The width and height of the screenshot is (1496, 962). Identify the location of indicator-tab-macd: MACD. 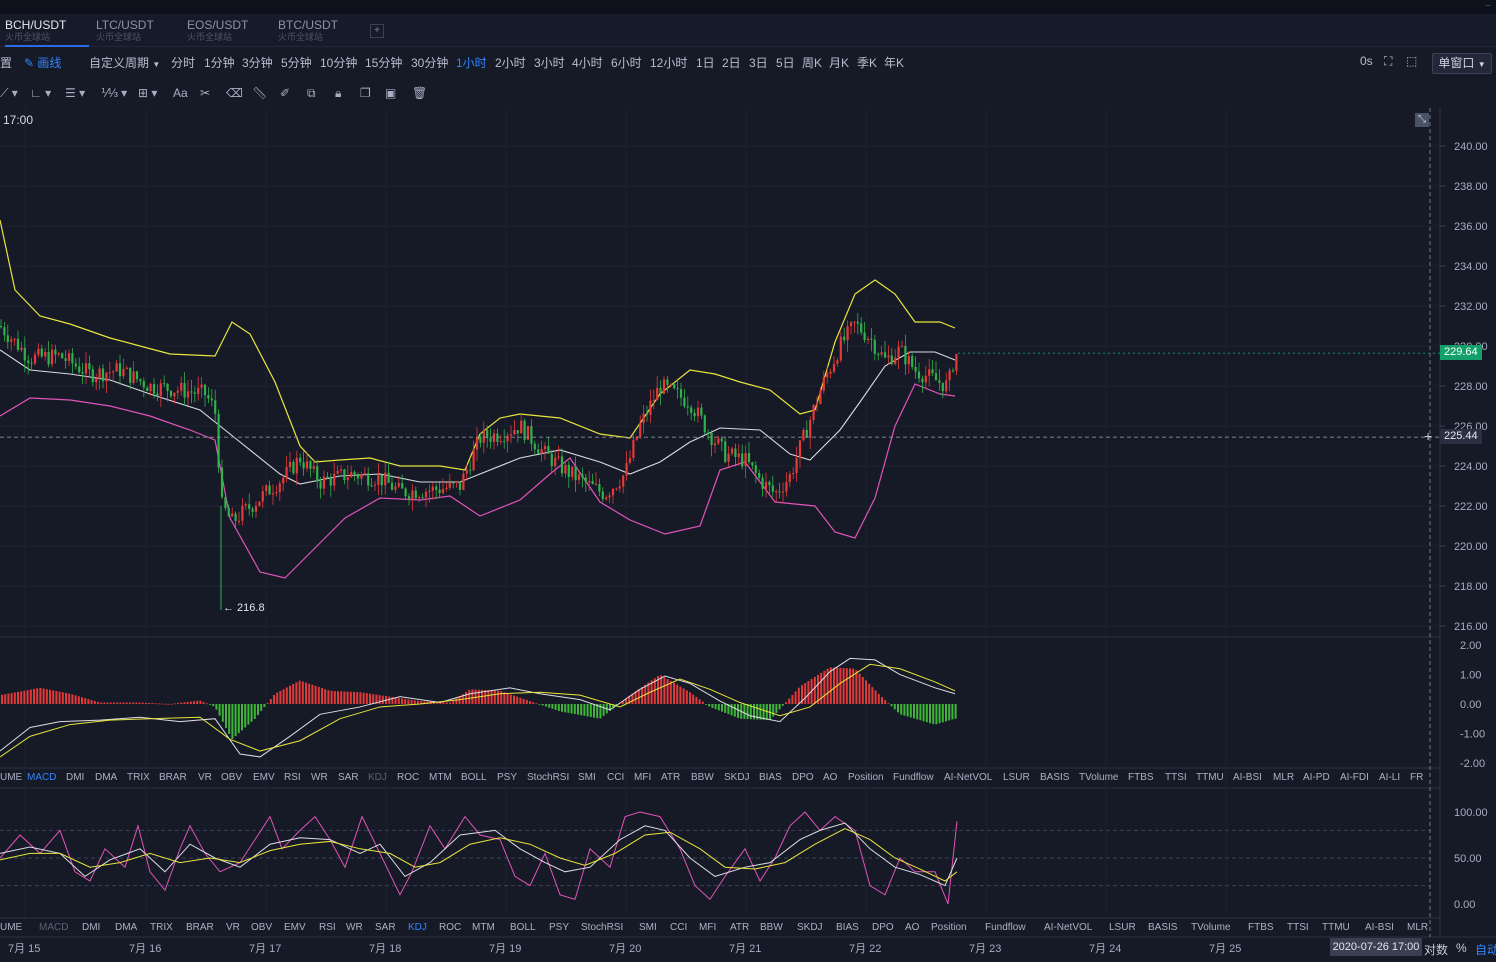
(53, 927).